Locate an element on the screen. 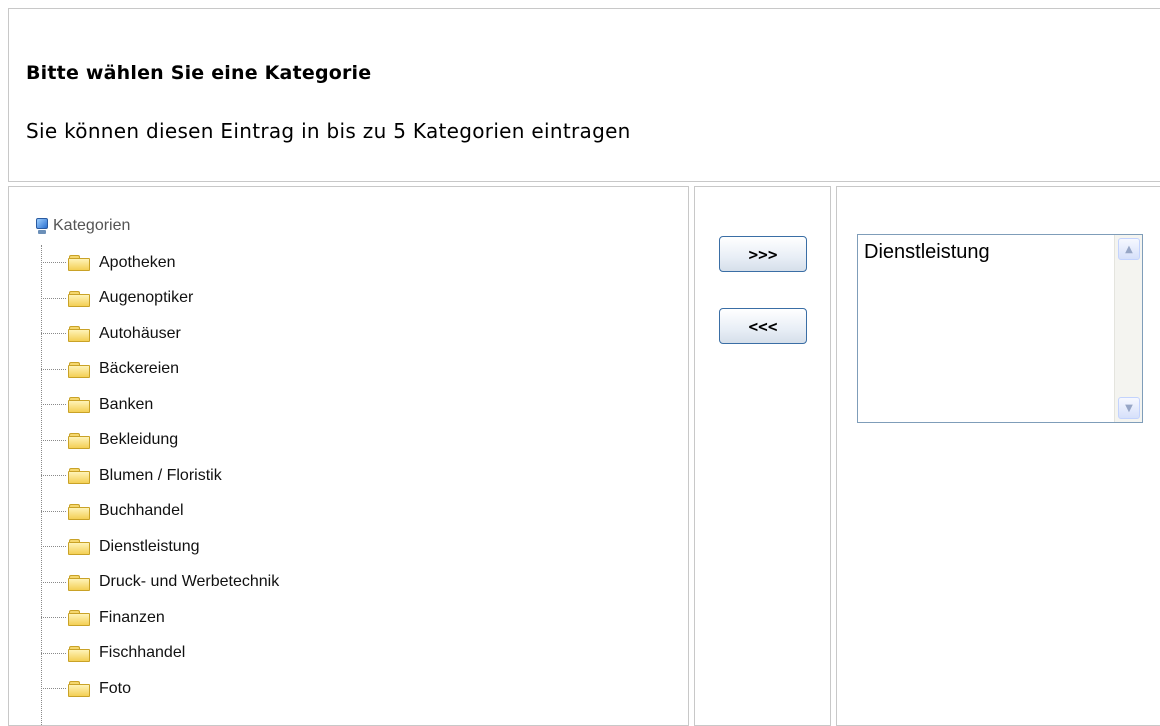 The height and width of the screenshot is (726, 1160). tree-item: Blumen / Floristik is located at coordinates (160, 476).